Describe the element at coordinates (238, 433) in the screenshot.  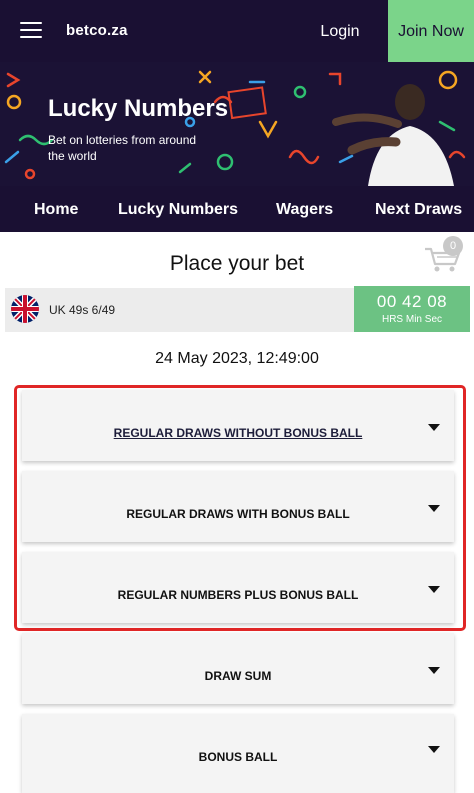
I see `bet-type-label: REGULAR DRAWS WITHOUT BONUS BALL` at that location.